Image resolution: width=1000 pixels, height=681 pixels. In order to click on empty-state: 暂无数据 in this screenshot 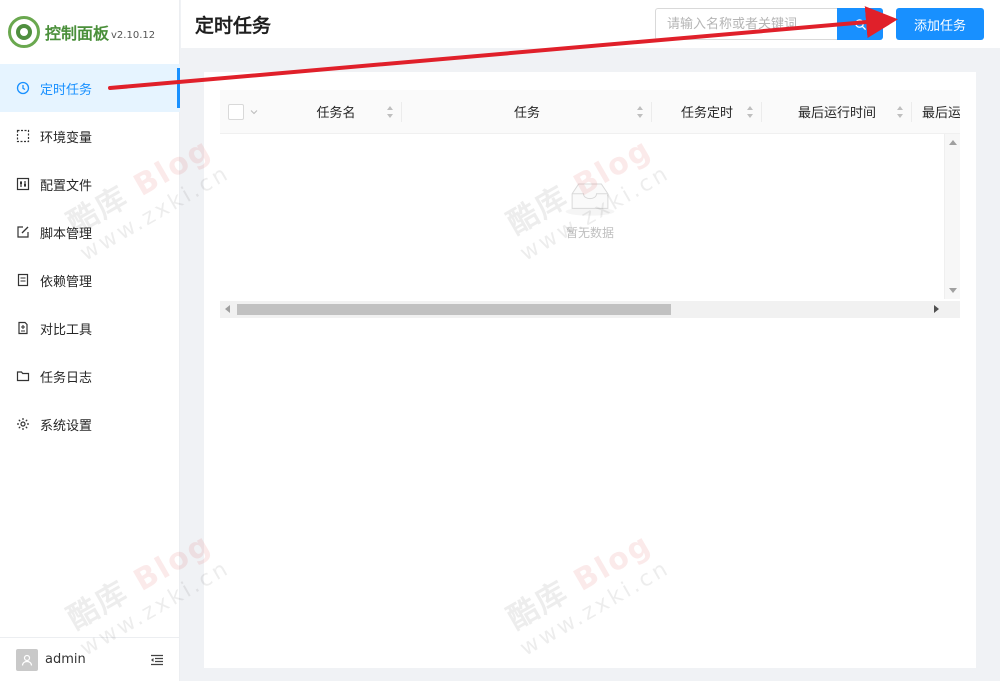, I will do `click(590, 211)`.